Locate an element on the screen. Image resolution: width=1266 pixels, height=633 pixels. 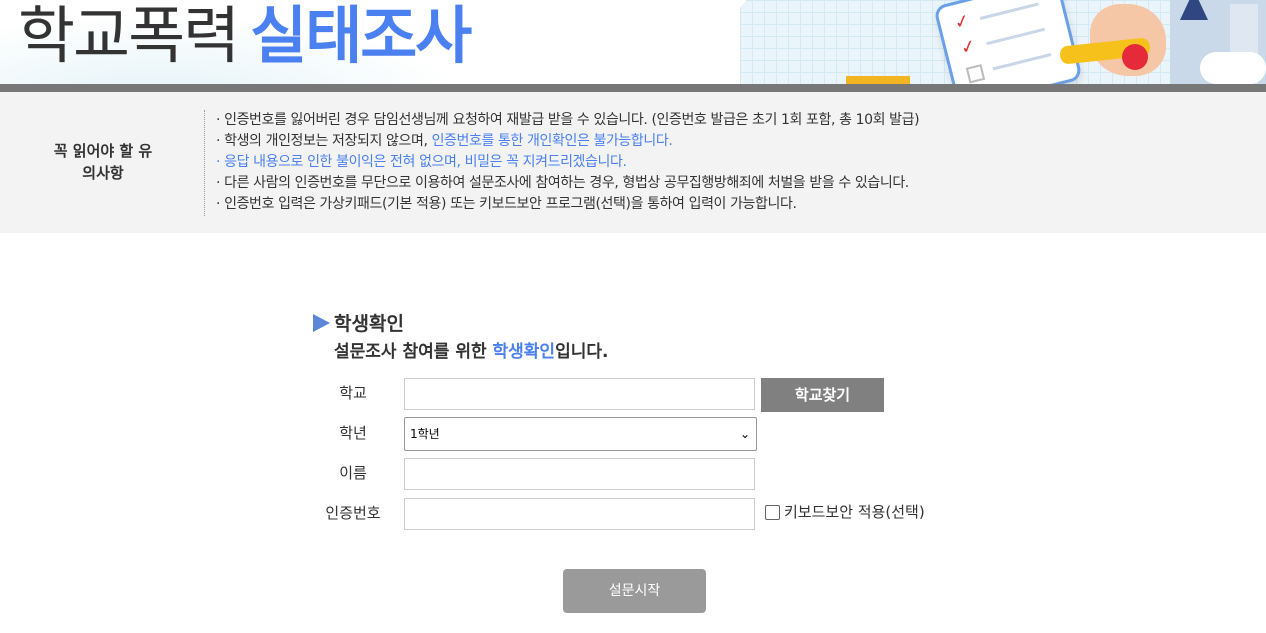
triangle-right-icon is located at coordinates (321, 323).